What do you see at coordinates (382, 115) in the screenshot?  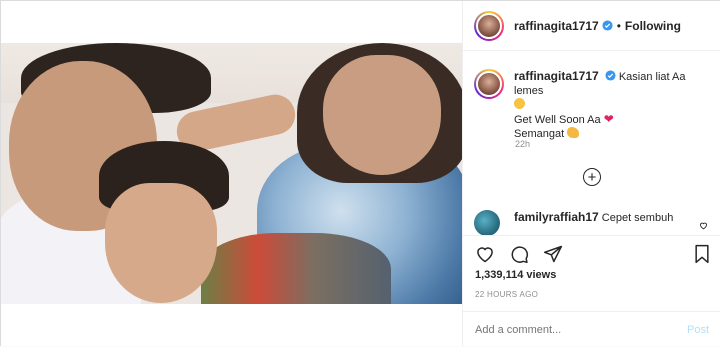 I see `video-person-woman-face` at bounding box center [382, 115].